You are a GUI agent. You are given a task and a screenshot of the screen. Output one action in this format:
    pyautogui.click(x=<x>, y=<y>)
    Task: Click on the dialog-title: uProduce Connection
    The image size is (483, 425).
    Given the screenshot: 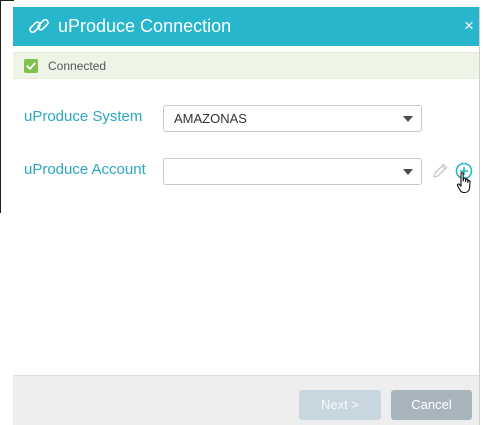 What is the action you would take?
    pyautogui.click(x=145, y=26)
    